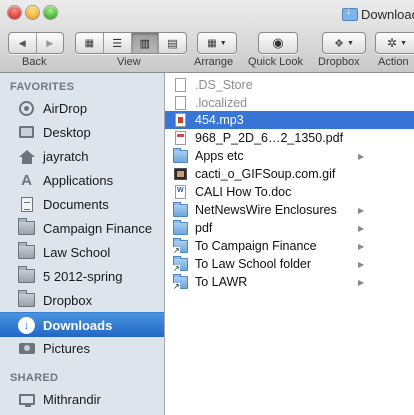  What do you see at coordinates (82, 204) in the screenshot?
I see `sidebar-item-documents: Documents` at bounding box center [82, 204].